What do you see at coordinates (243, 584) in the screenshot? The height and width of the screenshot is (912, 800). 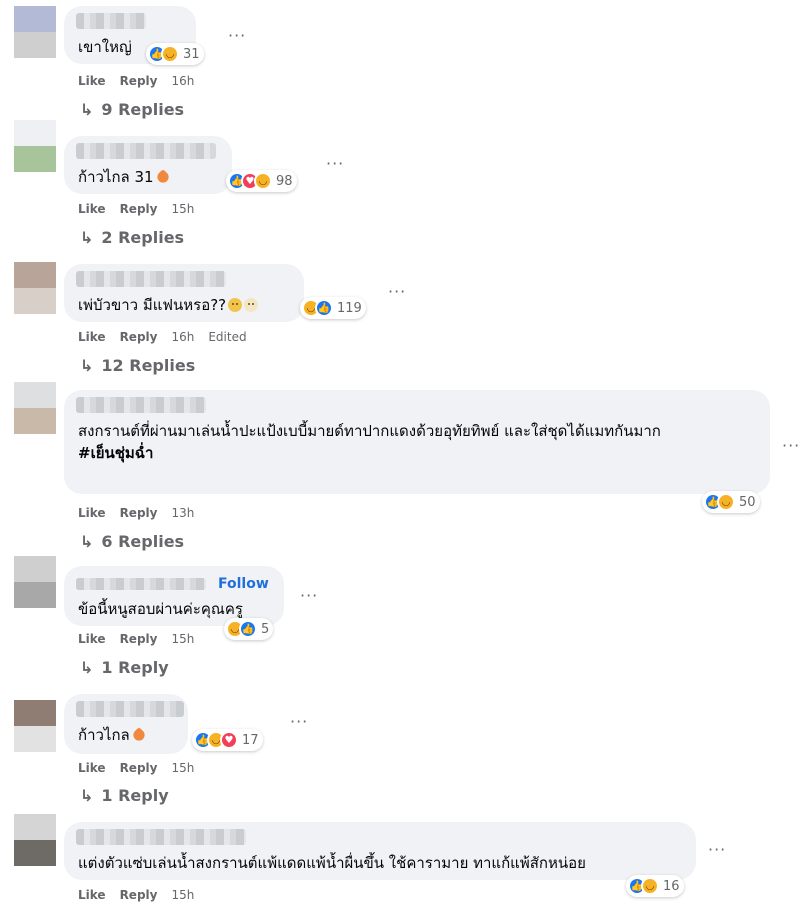 I see `follow-button: Follow` at bounding box center [243, 584].